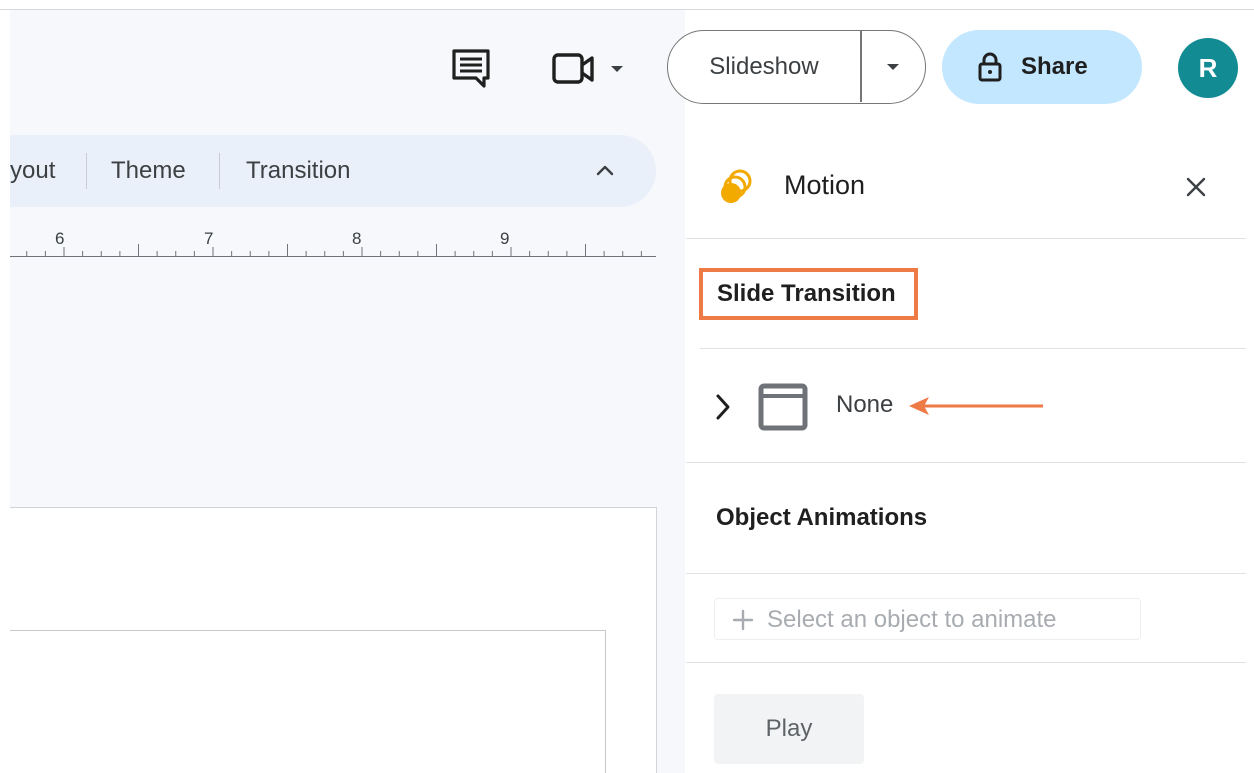  I want to click on formatting-toolbar: yout Theme Transition, so click(333, 171).